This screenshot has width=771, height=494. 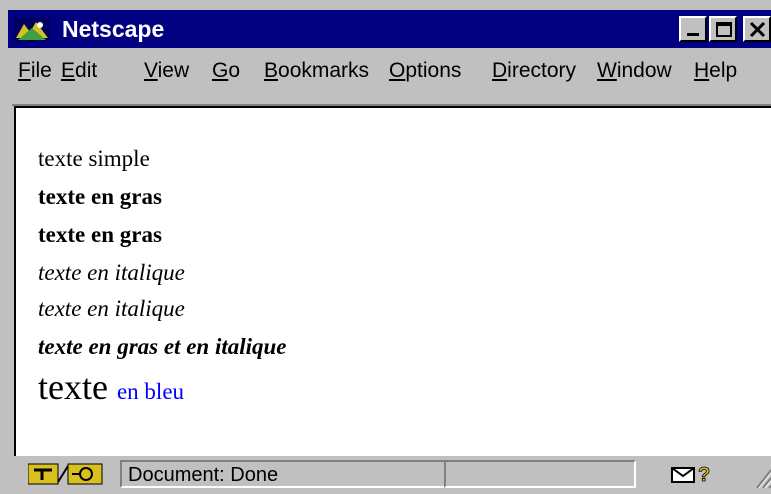 I want to click on menu-help: Help, so click(x=715, y=71).